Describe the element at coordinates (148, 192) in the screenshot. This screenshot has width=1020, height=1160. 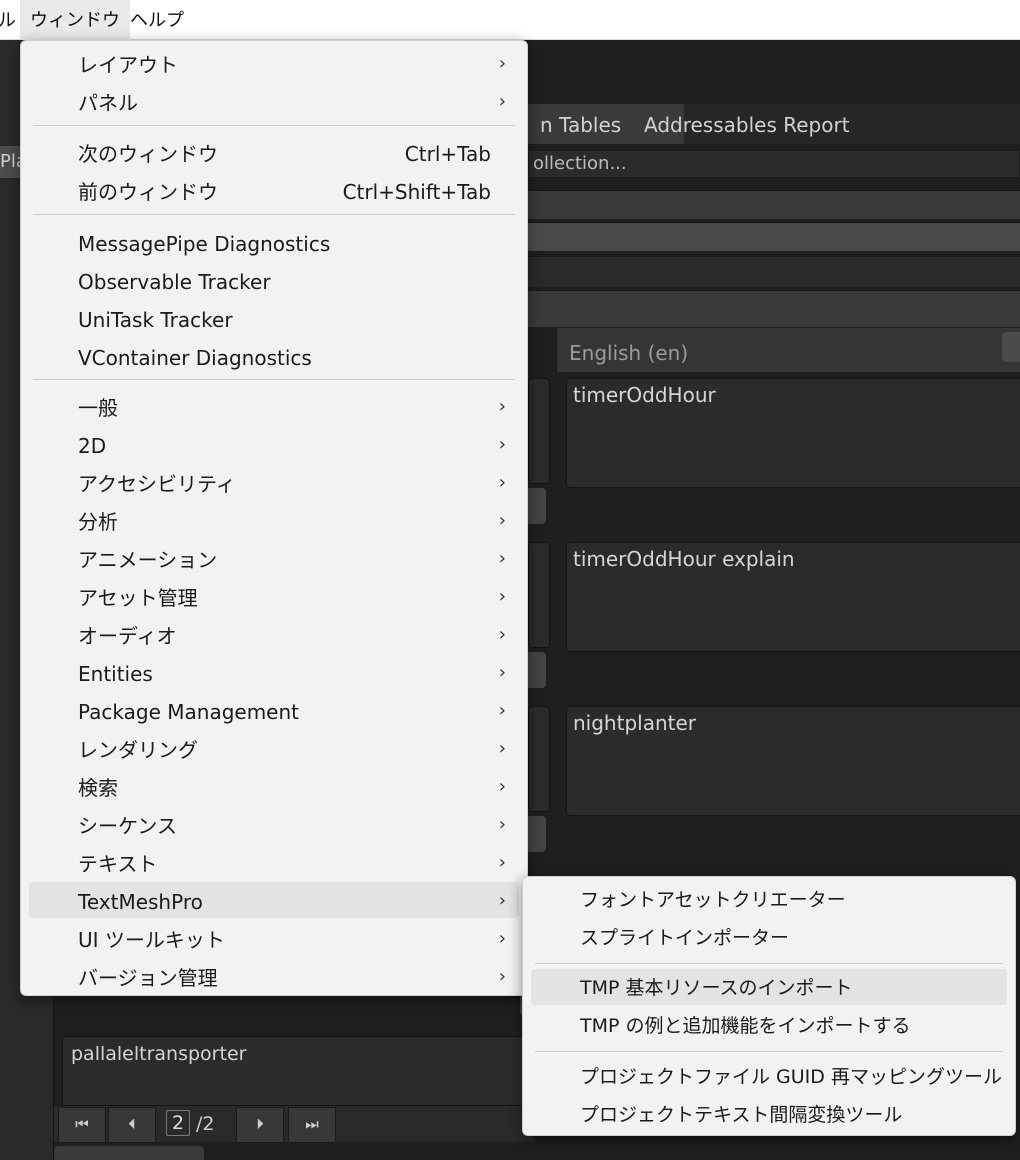
I see `menu-item-label: 前のウィンドウ` at that location.